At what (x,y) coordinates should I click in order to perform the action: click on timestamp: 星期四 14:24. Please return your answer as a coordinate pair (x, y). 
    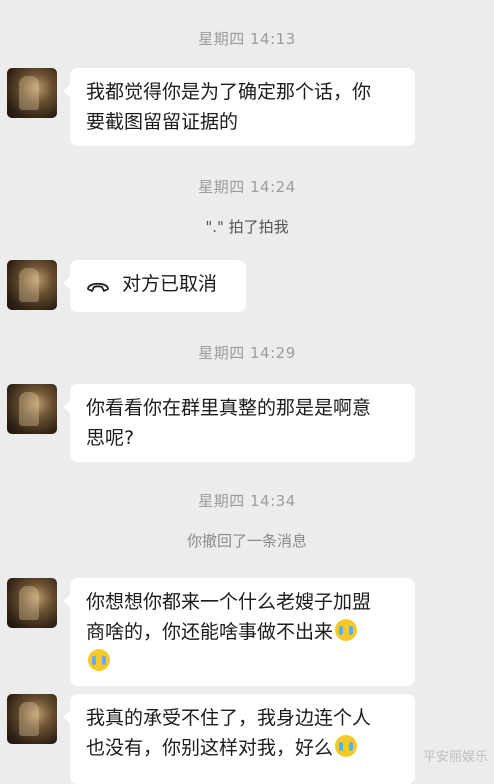
    Looking at the image, I should click on (247, 187).